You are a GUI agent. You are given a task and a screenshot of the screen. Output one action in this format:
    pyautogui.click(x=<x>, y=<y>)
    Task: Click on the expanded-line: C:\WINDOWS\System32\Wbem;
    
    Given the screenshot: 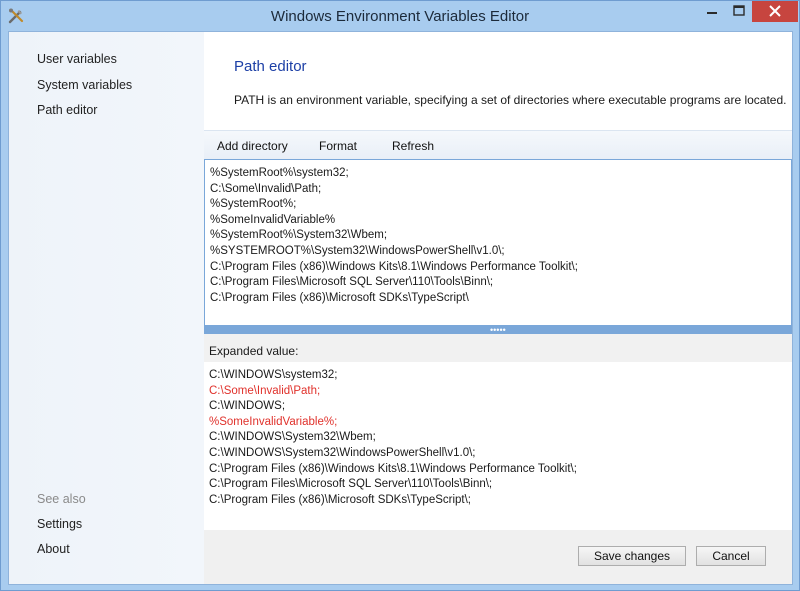 What is the action you would take?
    pyautogui.click(x=292, y=437)
    